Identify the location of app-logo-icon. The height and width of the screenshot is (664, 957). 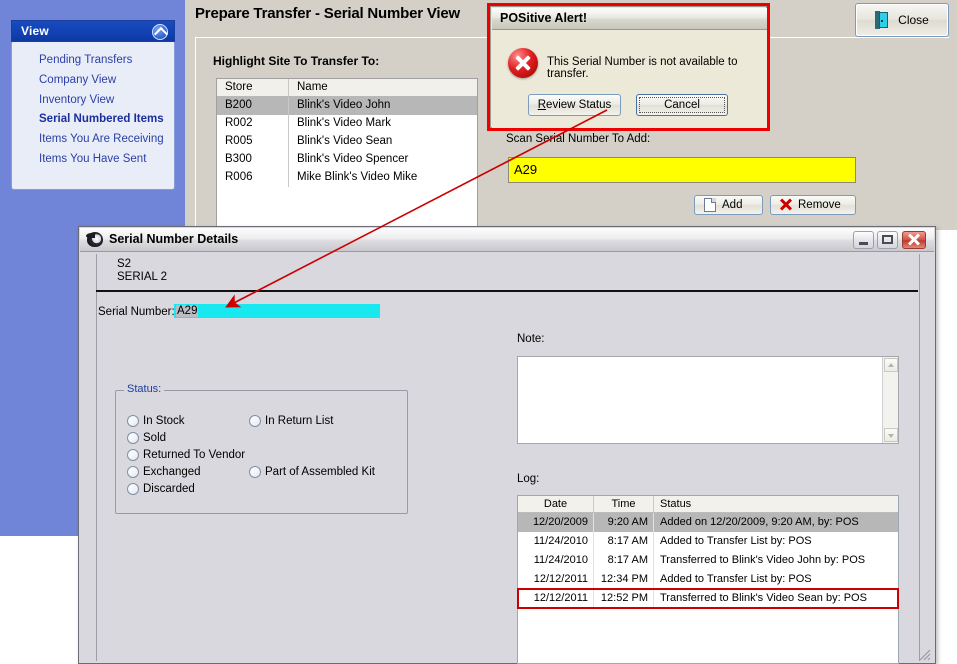
(94, 239).